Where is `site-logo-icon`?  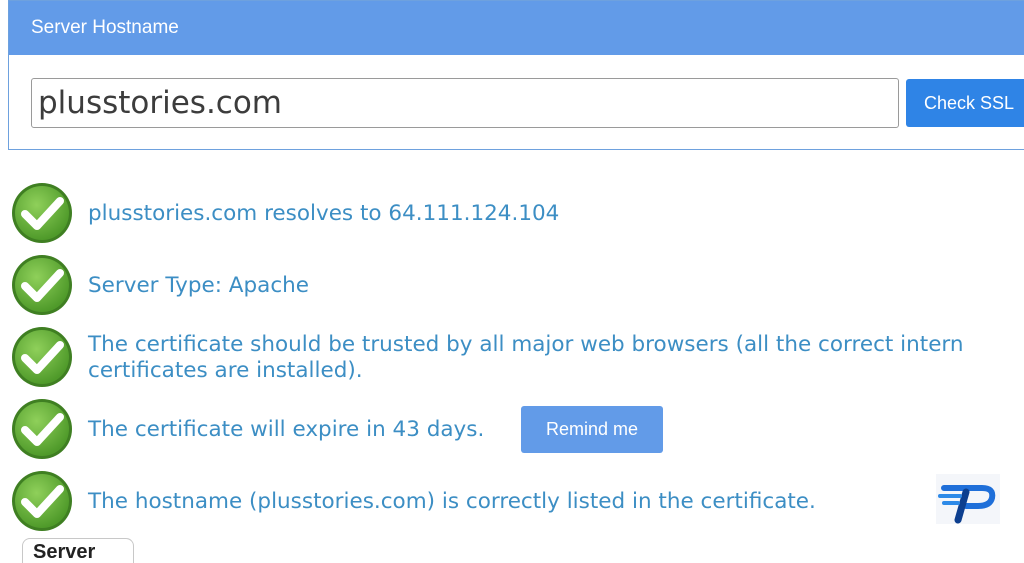
site-logo-icon is located at coordinates (968, 499).